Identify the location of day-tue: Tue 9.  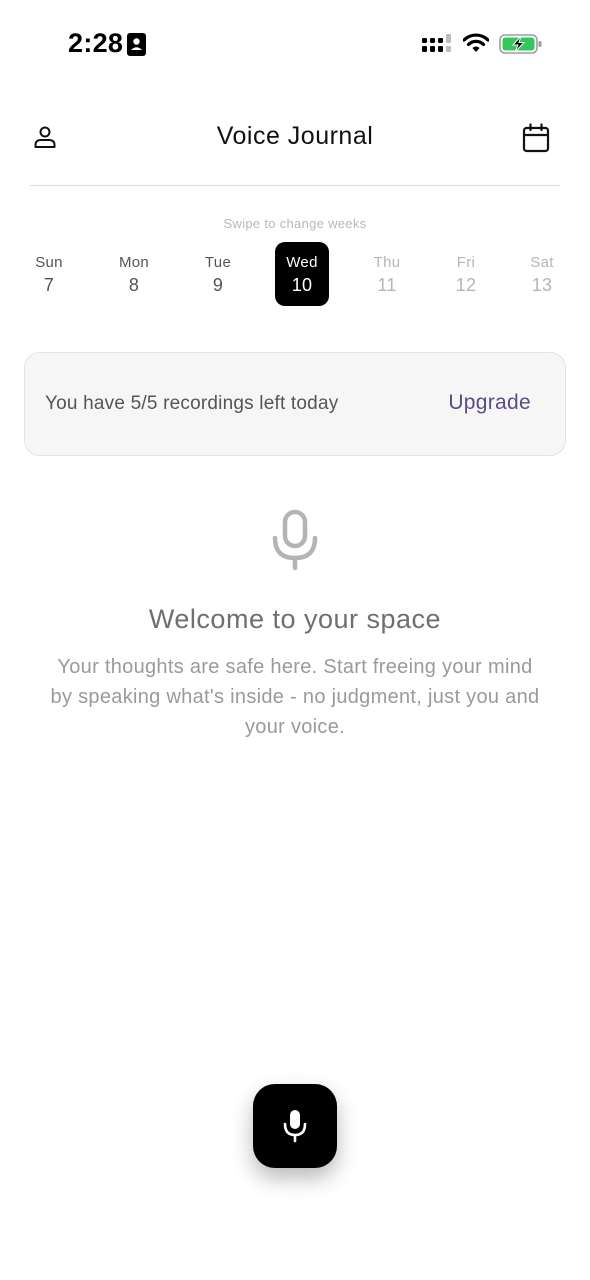
(218, 274).